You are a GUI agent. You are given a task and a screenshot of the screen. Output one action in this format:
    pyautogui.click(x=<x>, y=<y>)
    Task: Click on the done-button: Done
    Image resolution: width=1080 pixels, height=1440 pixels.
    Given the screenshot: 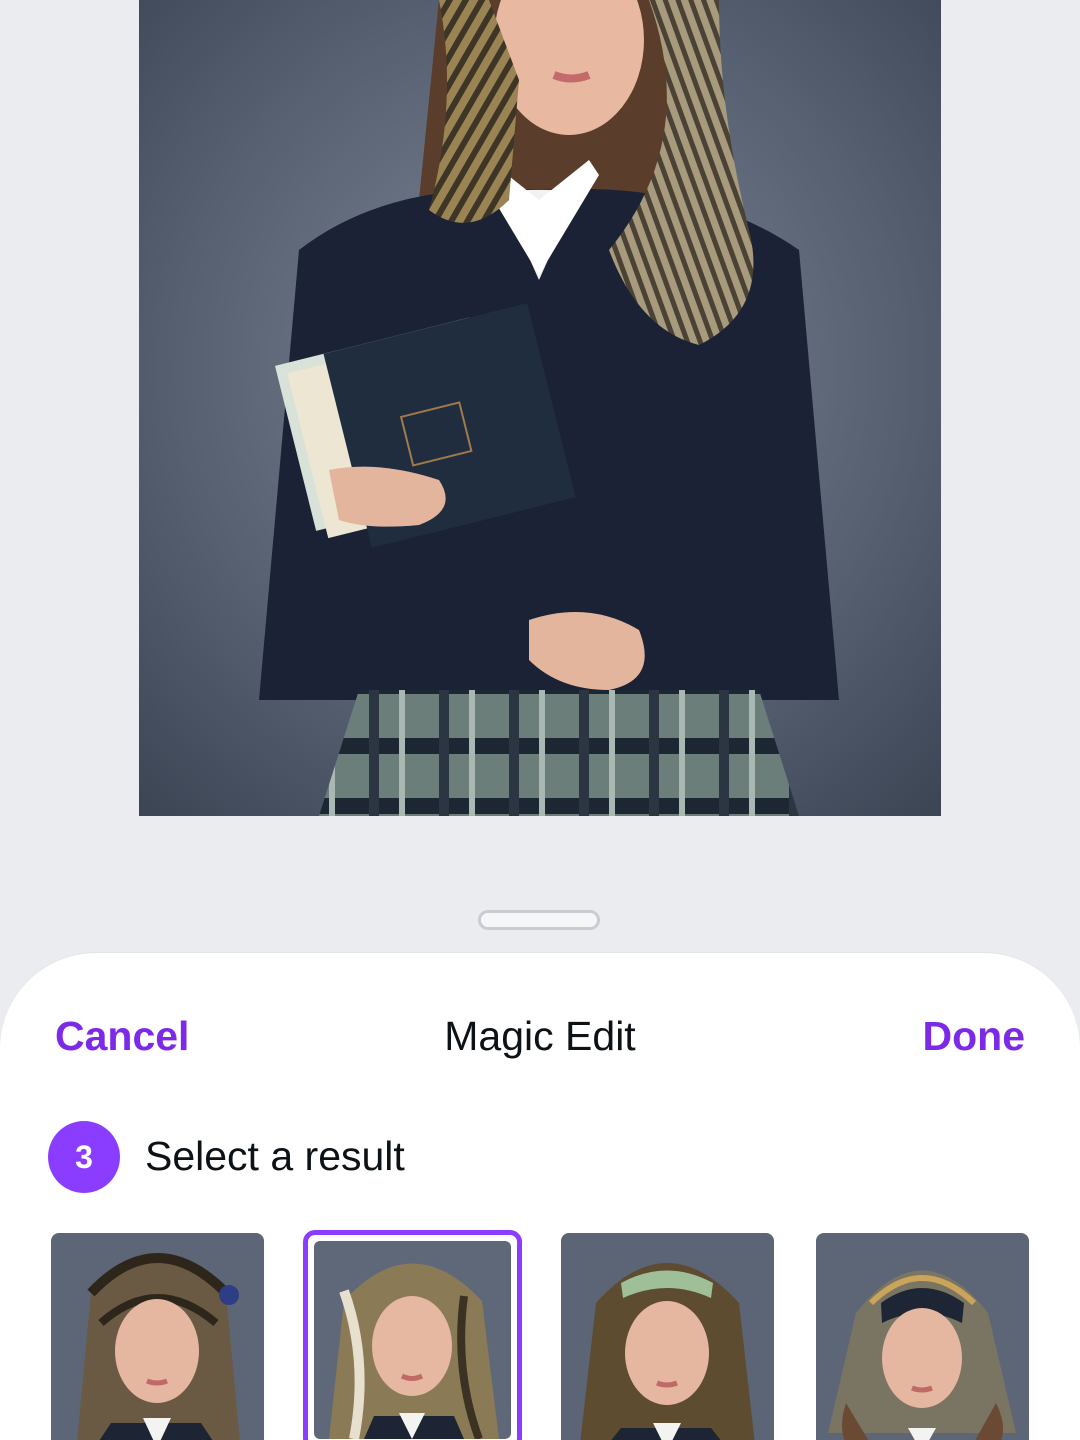 What is the action you would take?
    pyautogui.click(x=974, y=1036)
    